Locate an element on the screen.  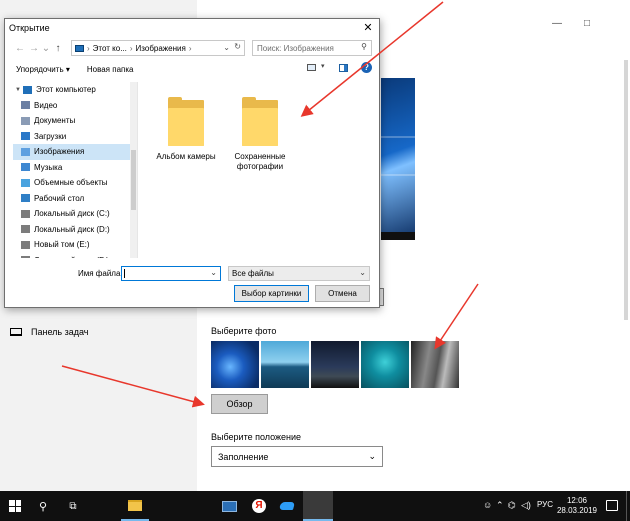
preview-pane-icon is located at coordinates (343, 68).